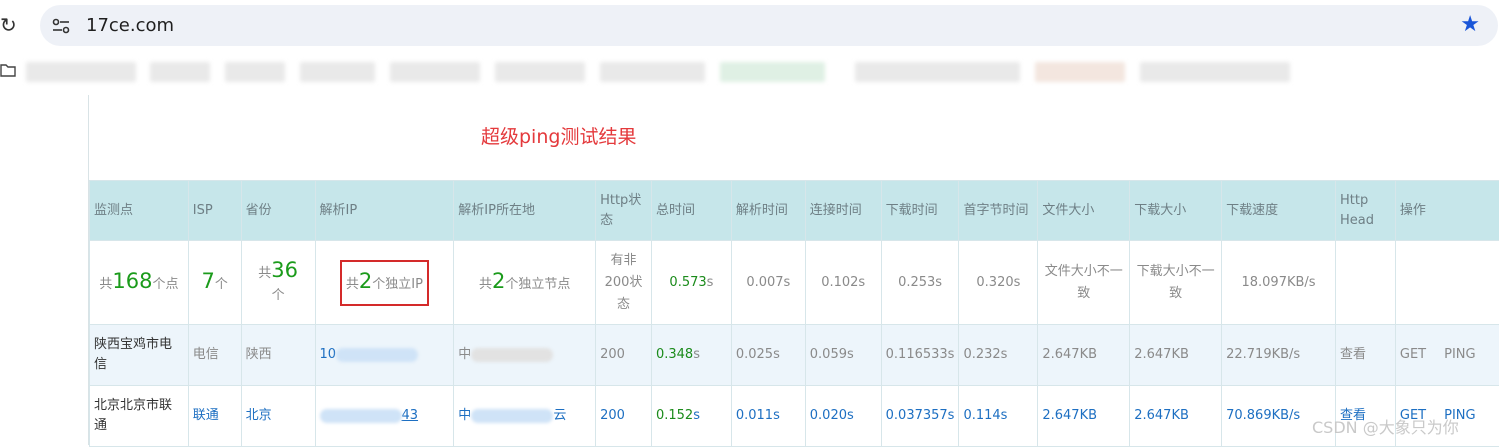 The height and width of the screenshot is (447, 1499). Describe the element at coordinates (768, 211) in the screenshot. I see `header-dns-time: 解析时间` at that location.